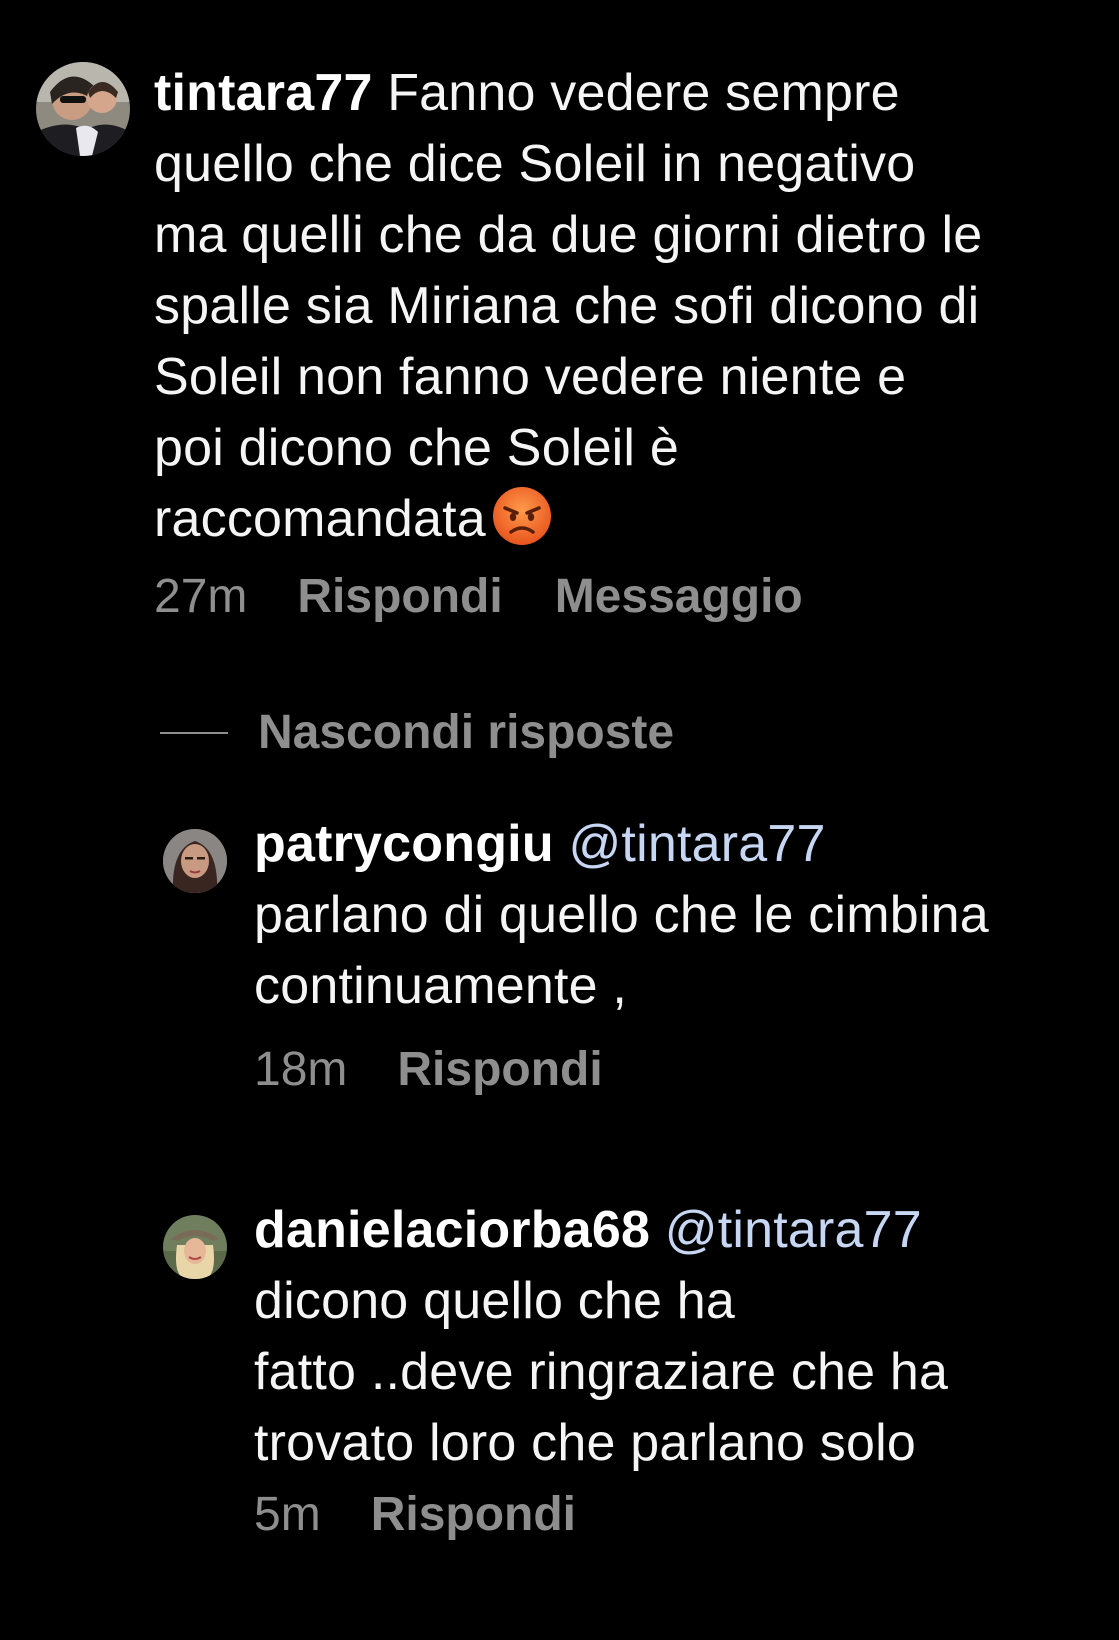  I want to click on hide-replies-divider, so click(194, 732).